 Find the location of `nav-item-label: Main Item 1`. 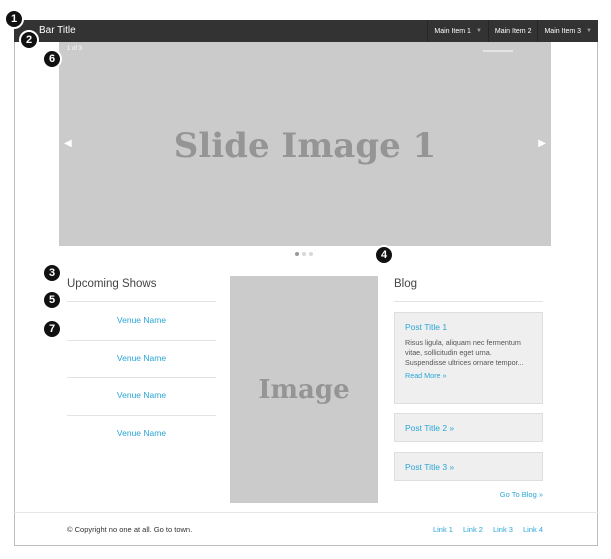

nav-item-label: Main Item 1 is located at coordinates (452, 31).